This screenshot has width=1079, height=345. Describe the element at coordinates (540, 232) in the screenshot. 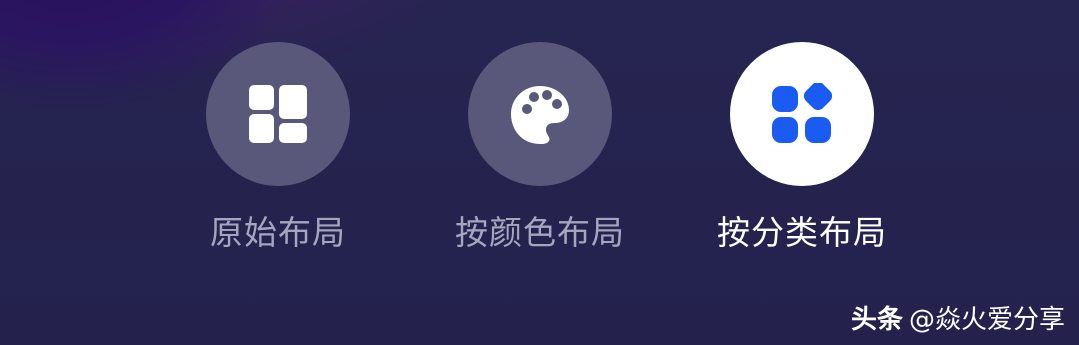

I see `layout-option-by-color-label: 按颜色布局` at that location.